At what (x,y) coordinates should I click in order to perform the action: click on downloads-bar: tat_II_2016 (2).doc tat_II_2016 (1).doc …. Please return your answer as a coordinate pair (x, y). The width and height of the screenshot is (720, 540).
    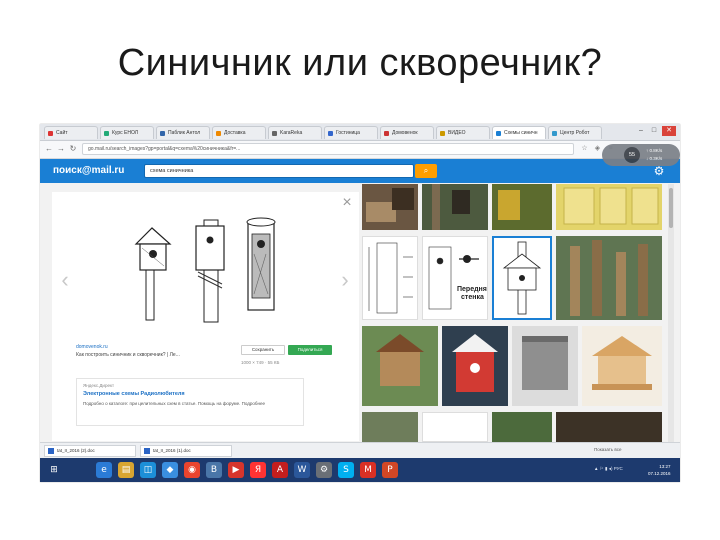
    Looking at the image, I should click on (360, 450).